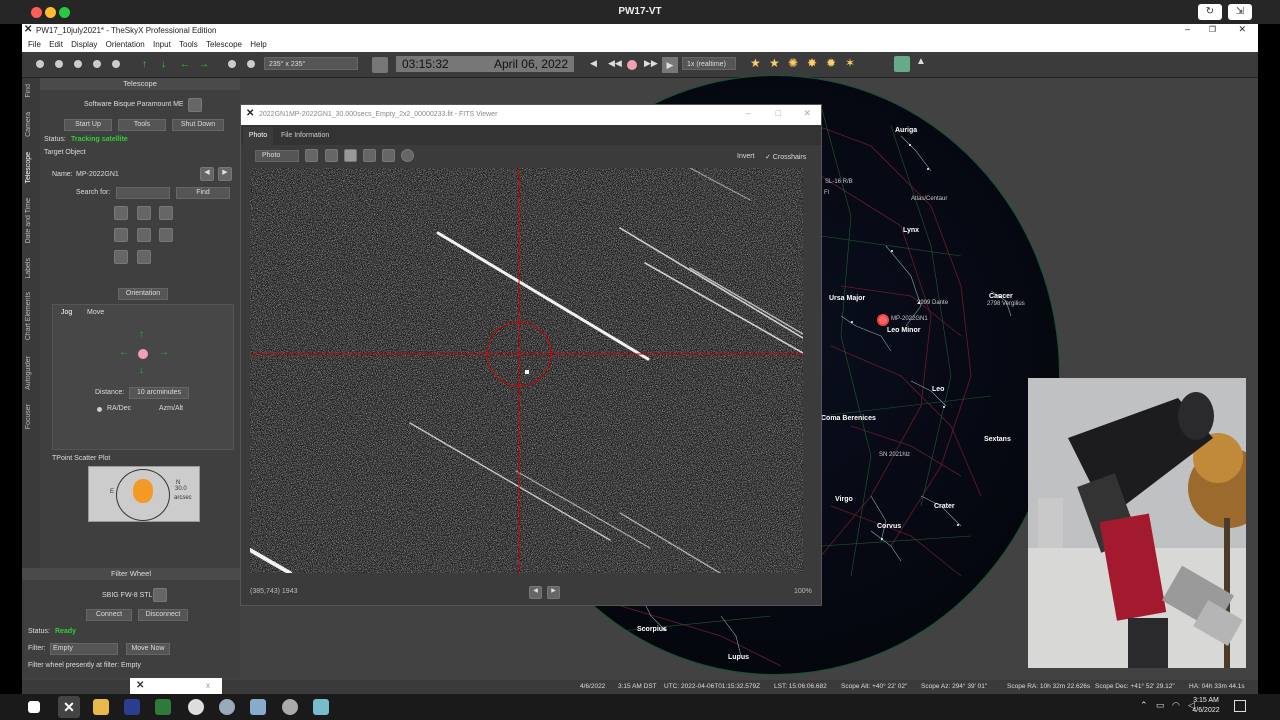 This screenshot has height=720, width=1280. I want to click on clock-time: 3:15 AM, so click(1206, 700).